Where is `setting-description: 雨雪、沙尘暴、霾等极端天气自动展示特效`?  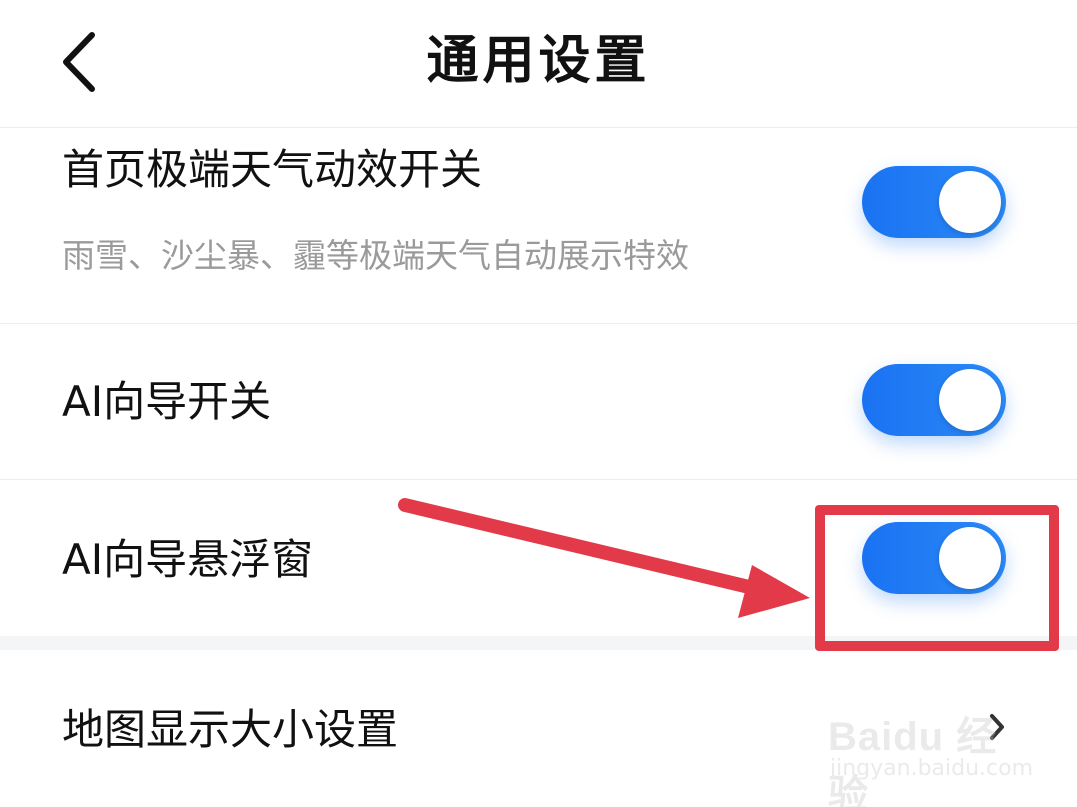
setting-description: 雨雪、沙尘暴、霾等极端天气自动展示特效 is located at coordinates (375, 255).